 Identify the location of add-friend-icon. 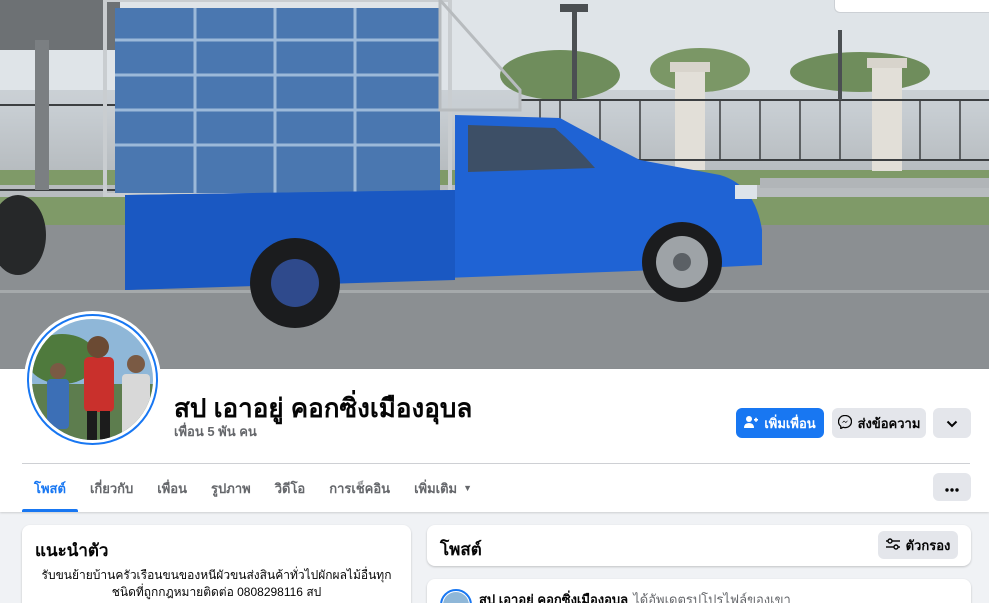
(751, 423).